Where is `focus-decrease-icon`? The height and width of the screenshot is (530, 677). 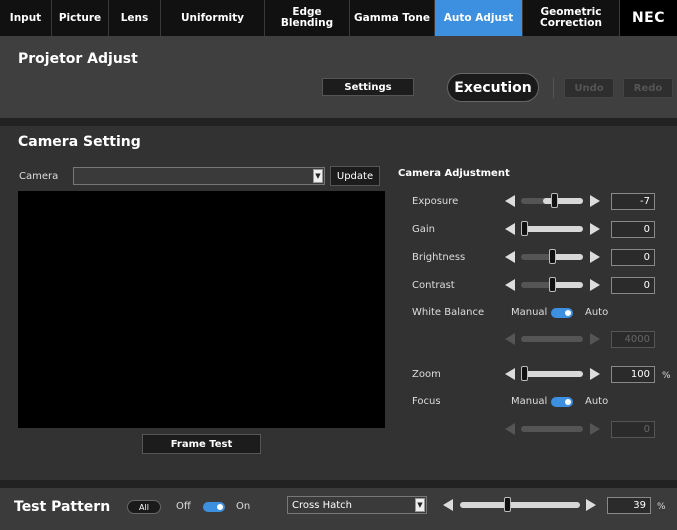
focus-decrease-icon is located at coordinates (510, 429).